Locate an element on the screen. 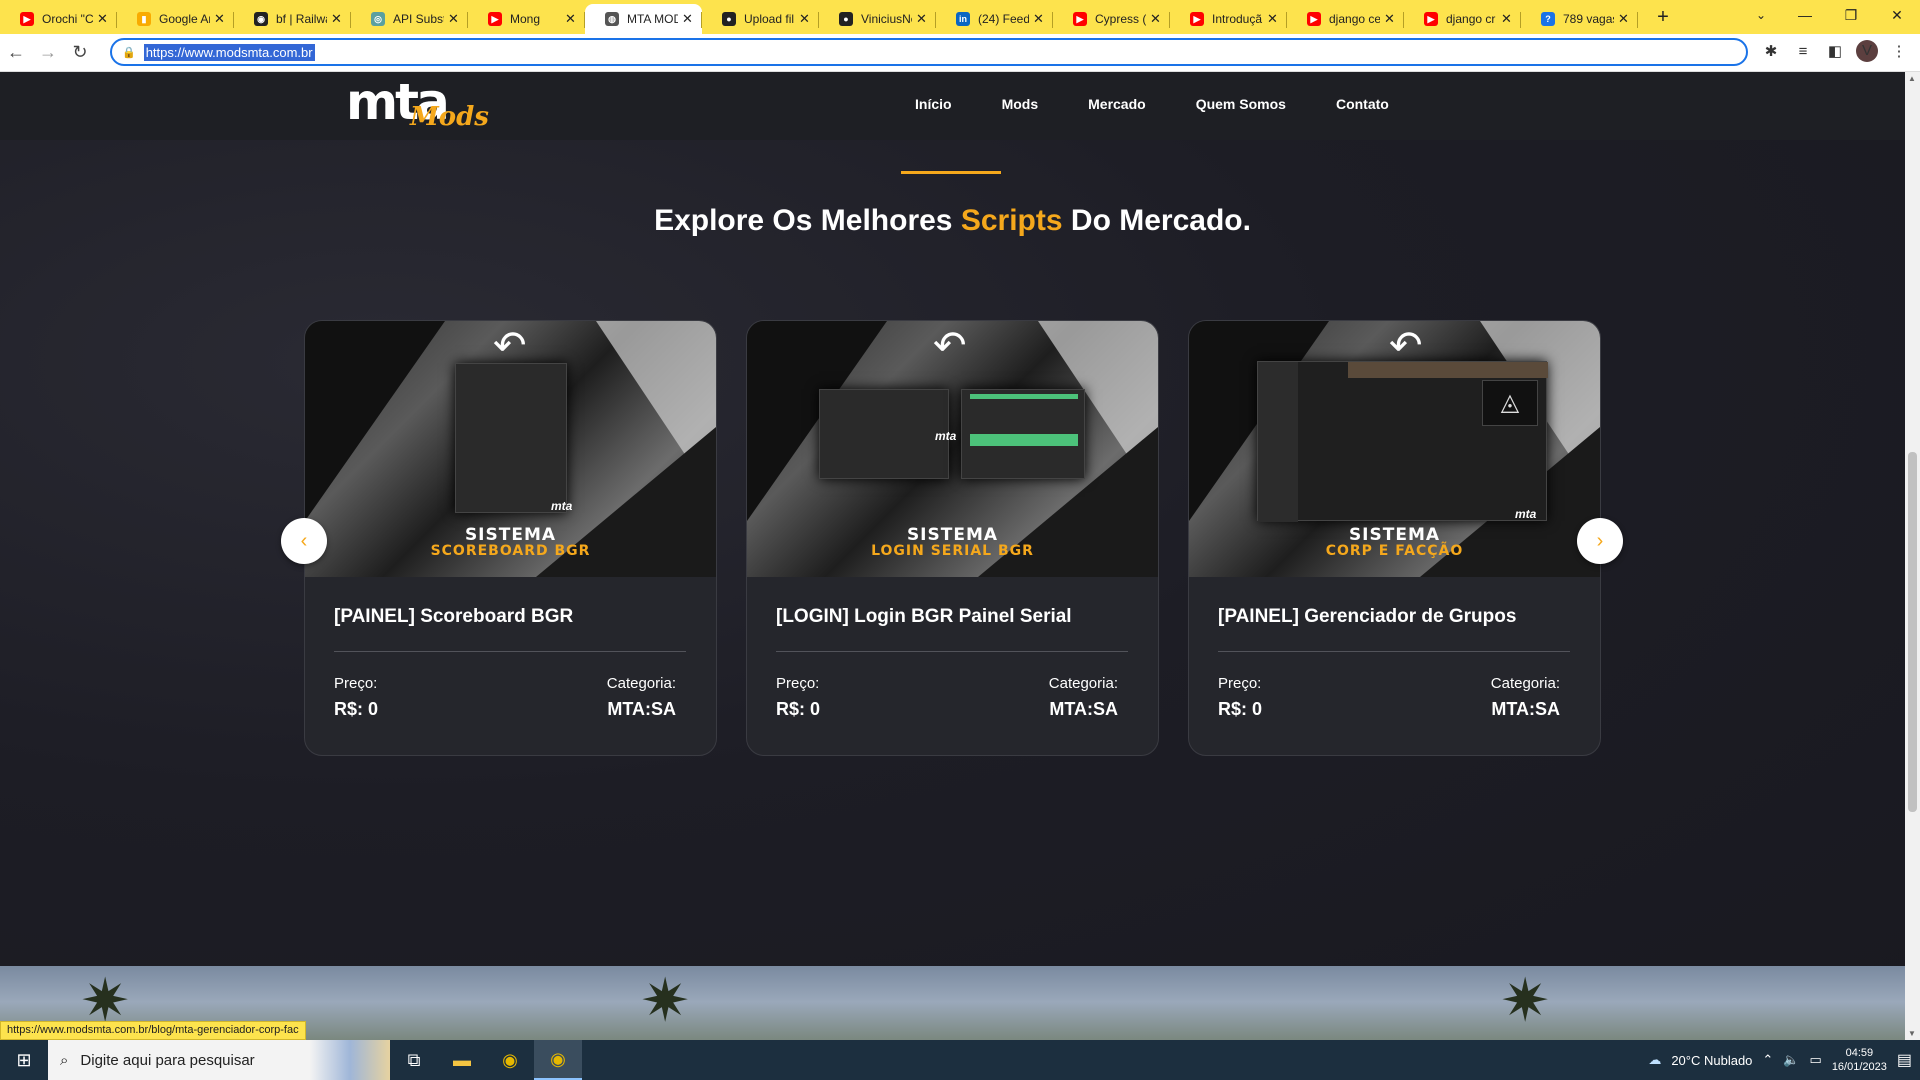 The width and height of the screenshot is (1920, 1080). menu-kebab-icon: ⋮ is located at coordinates (1899, 51).